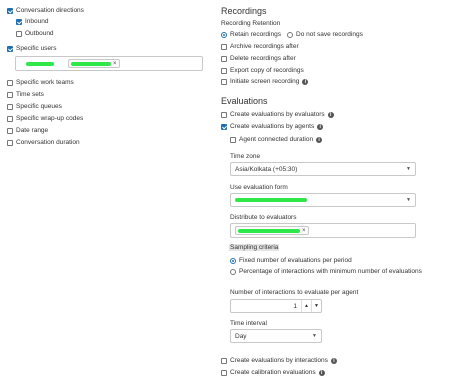 The image size is (474, 386). I want to click on fixed-number-option: Fixed number of evaluations per period, so click(291, 261).